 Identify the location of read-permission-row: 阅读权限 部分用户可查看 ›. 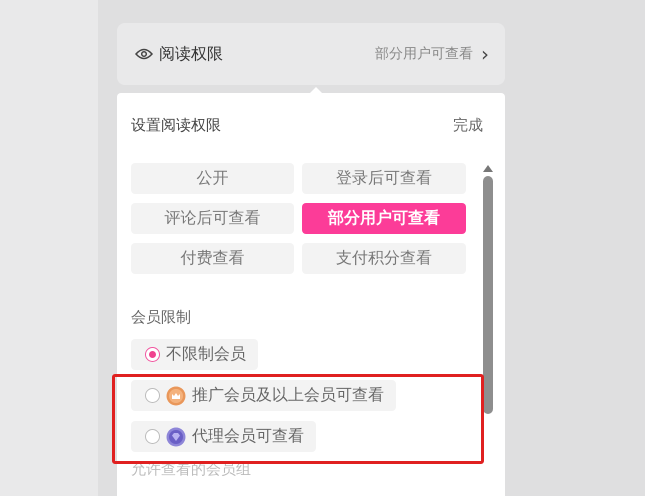
(311, 54).